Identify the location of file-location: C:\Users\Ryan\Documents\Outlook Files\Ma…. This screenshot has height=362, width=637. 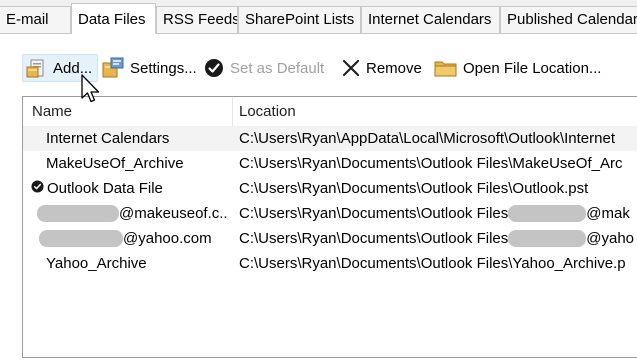
(431, 163).